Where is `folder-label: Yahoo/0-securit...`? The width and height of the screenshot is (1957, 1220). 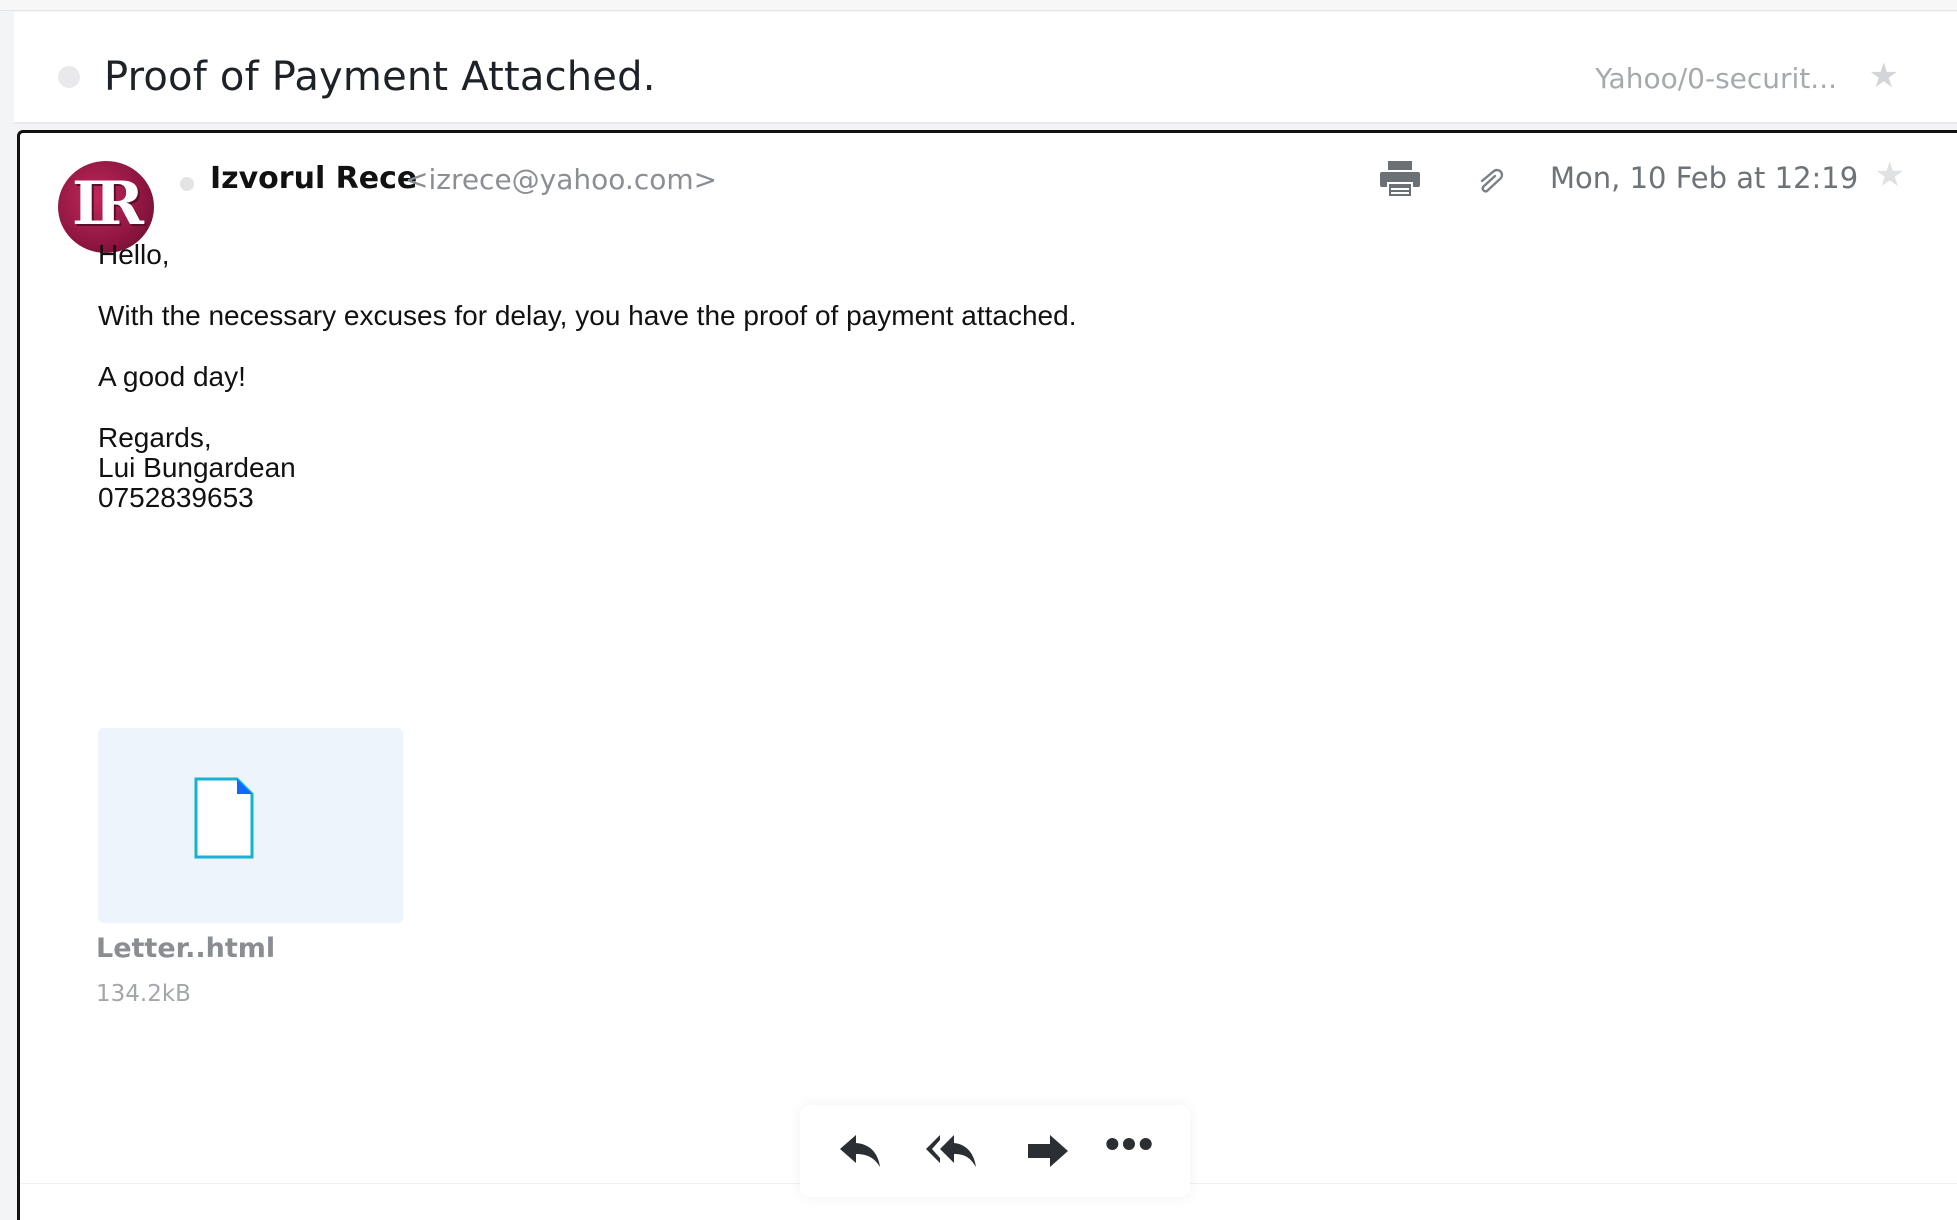
folder-label: Yahoo/0-securit... is located at coordinates (1716, 78).